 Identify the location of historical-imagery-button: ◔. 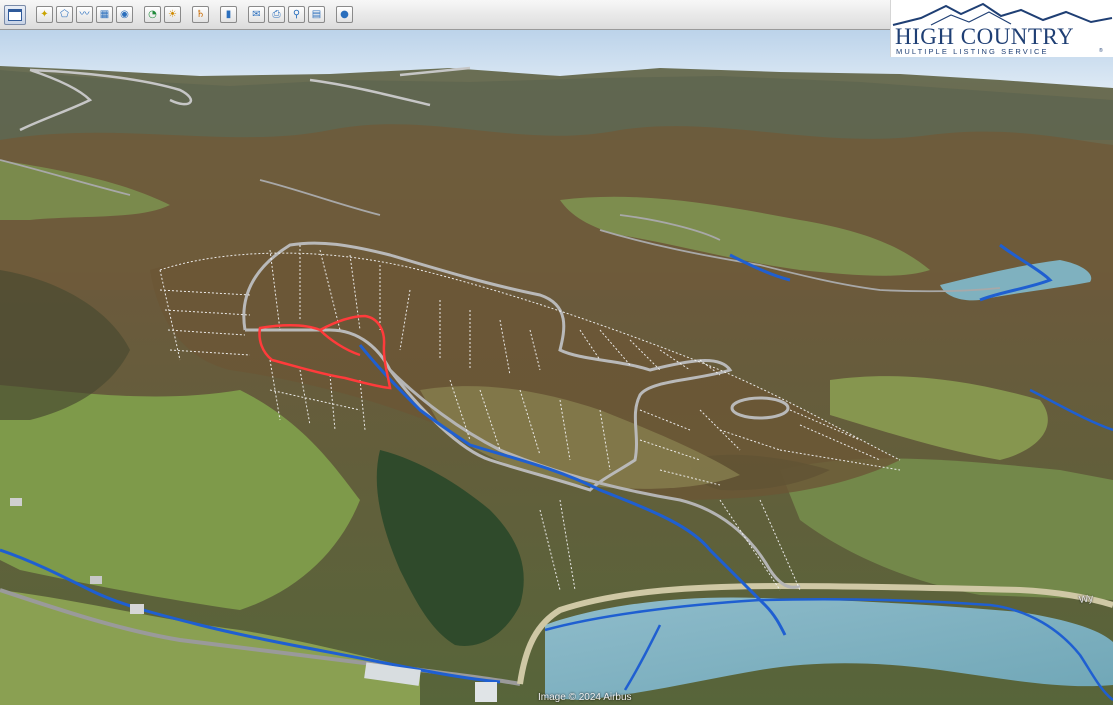
(152, 14).